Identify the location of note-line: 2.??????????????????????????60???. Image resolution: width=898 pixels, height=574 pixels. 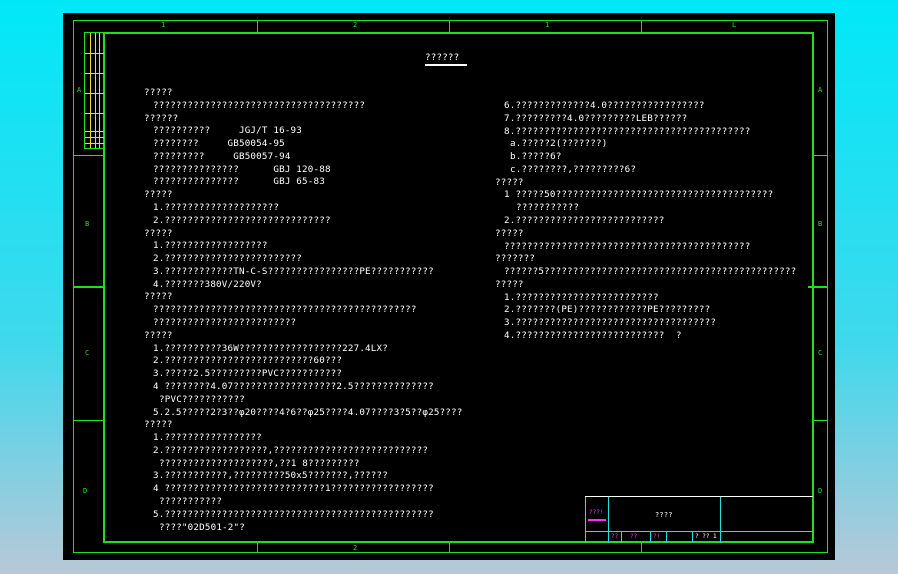
(248, 361).